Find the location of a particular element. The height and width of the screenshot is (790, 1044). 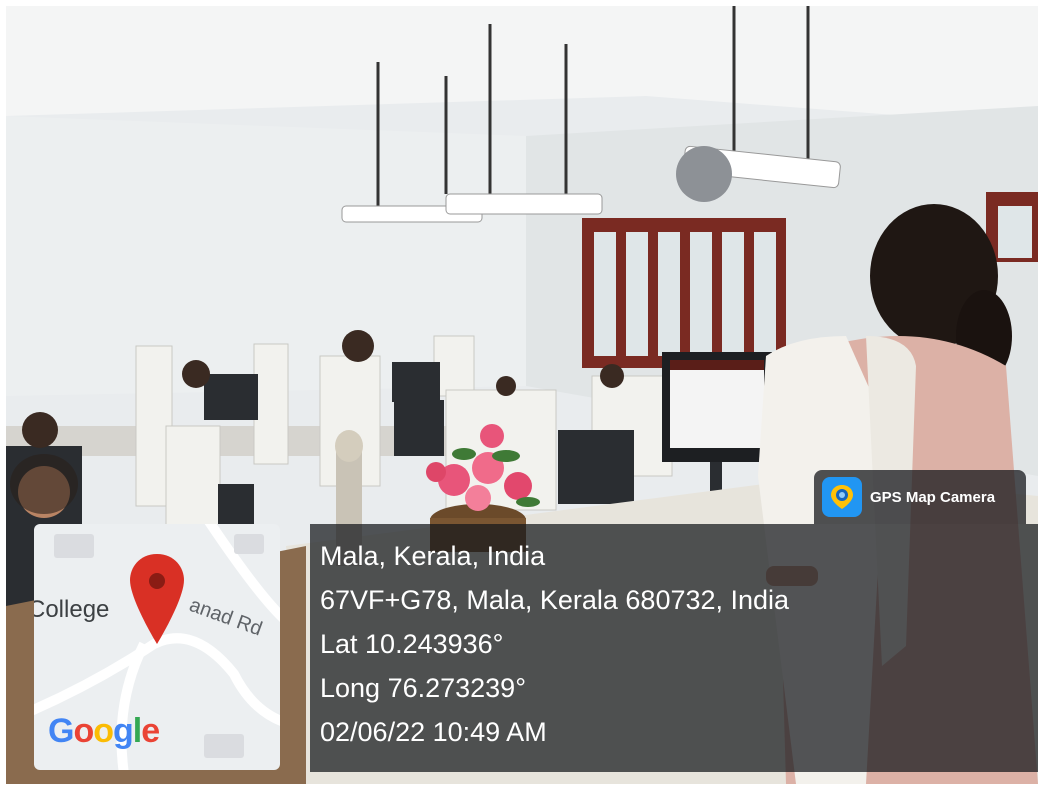

place-name: Mala, Kerala, India is located at coordinates (433, 556).